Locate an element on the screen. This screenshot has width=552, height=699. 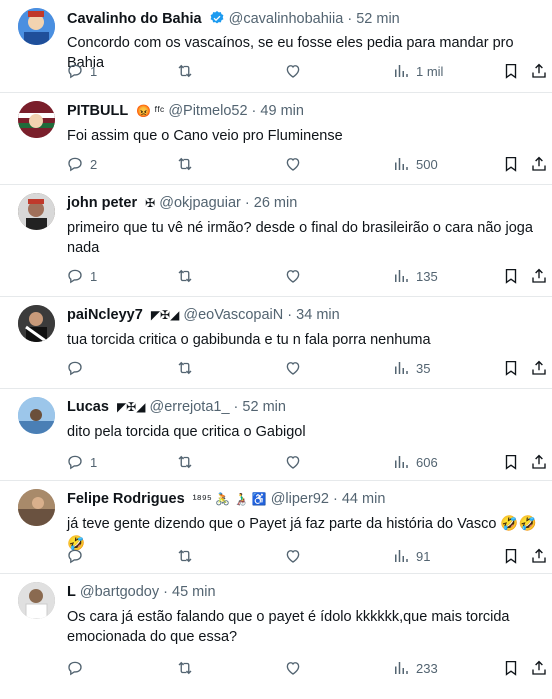
author-symbols: ¹⁸⁹⁵ 🚴 👨‍🦽 ♿ is located at coordinates (229, 499).